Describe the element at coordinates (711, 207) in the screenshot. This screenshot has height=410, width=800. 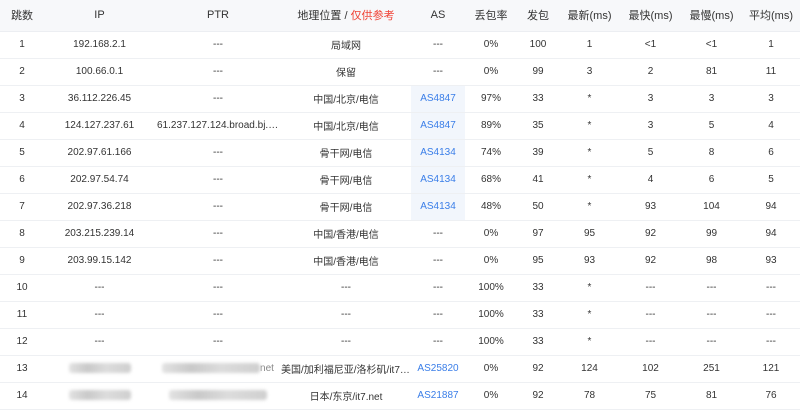
I see `cell-worst: 104` at that location.